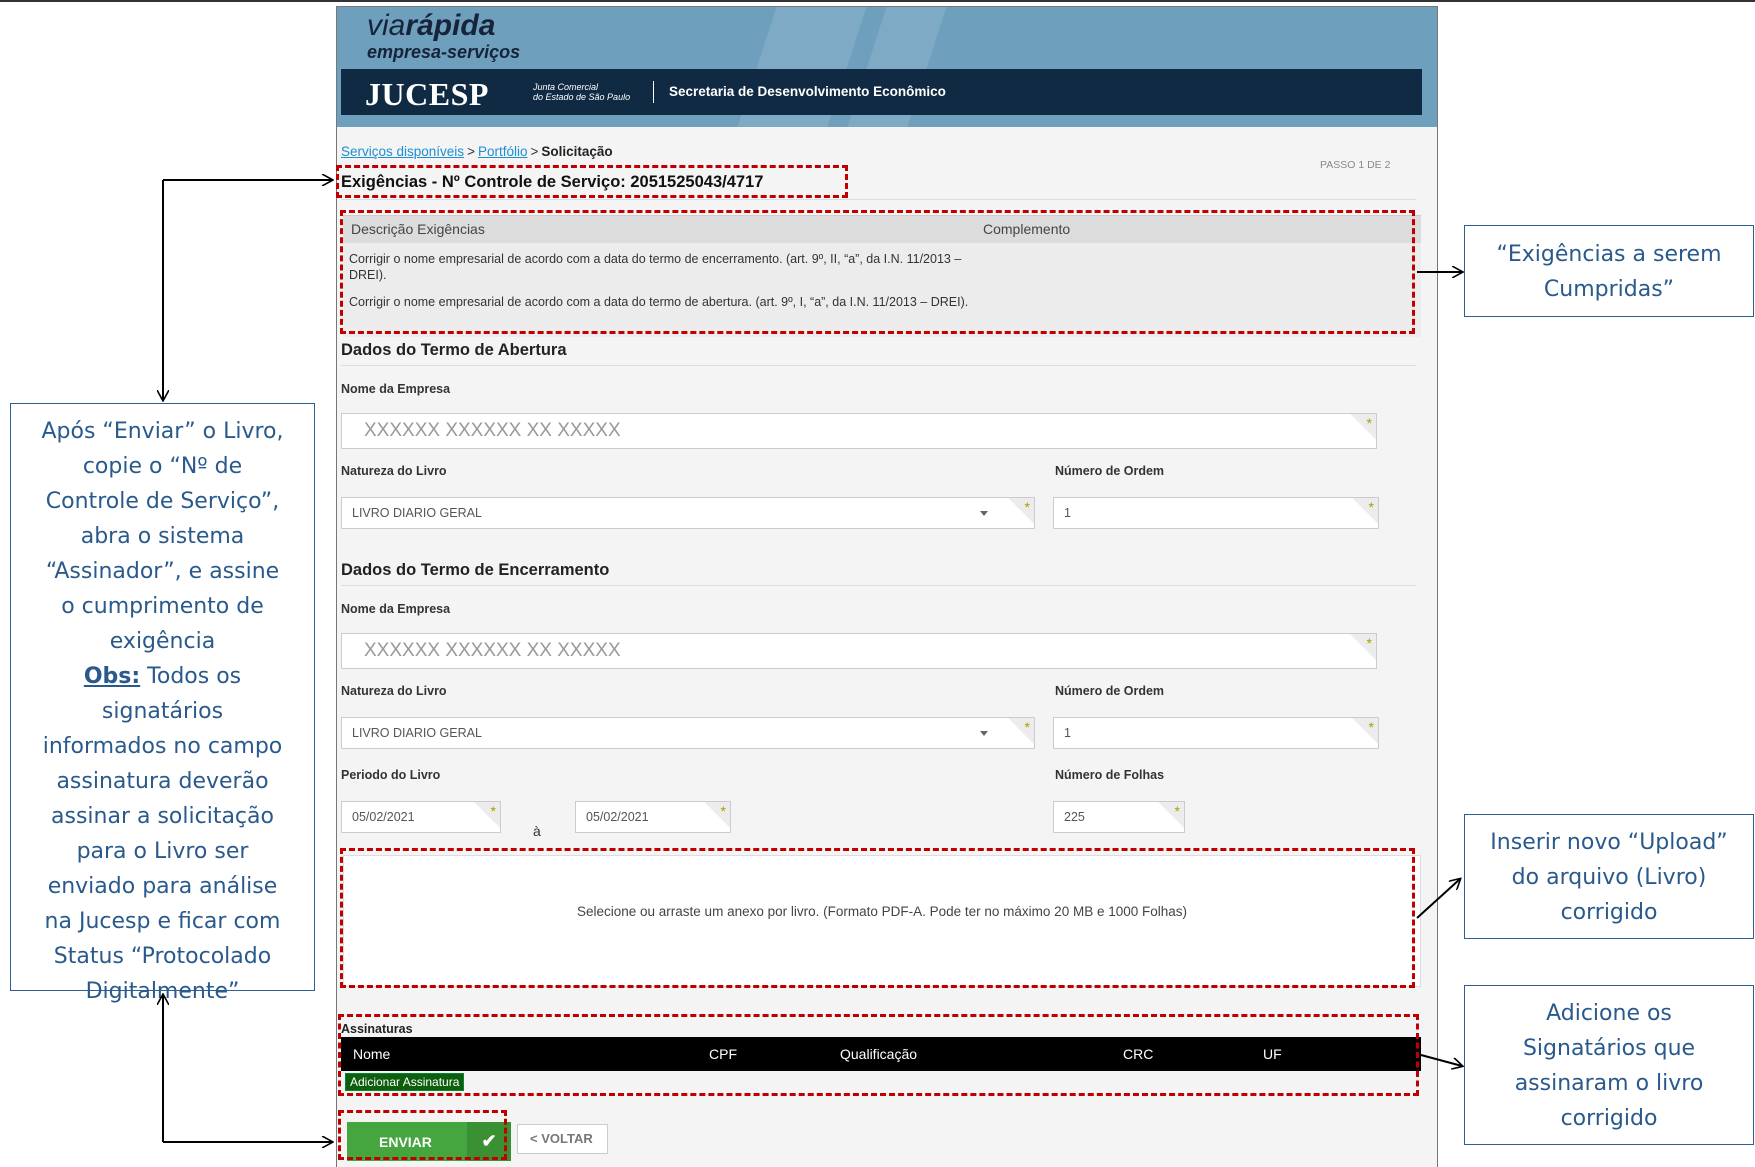 The height and width of the screenshot is (1167, 1755). I want to click on arrow-to-assinaturas-callout, so click(1441, 1060).